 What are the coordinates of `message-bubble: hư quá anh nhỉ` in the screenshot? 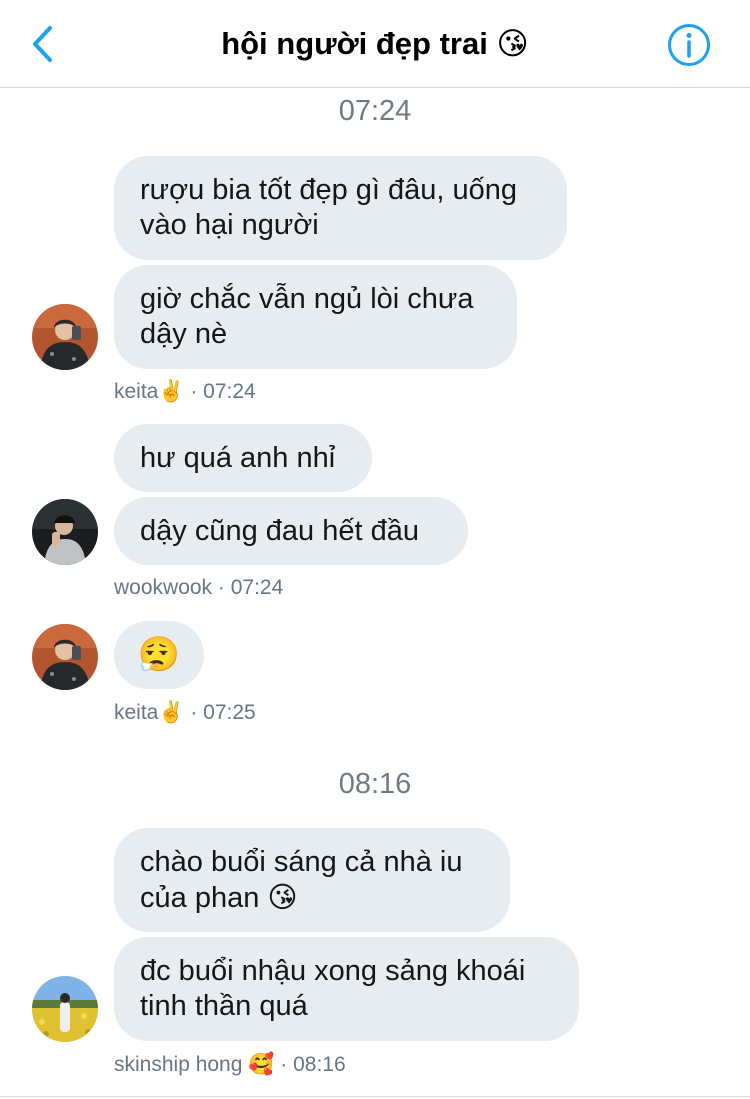 It's located at (243, 458).